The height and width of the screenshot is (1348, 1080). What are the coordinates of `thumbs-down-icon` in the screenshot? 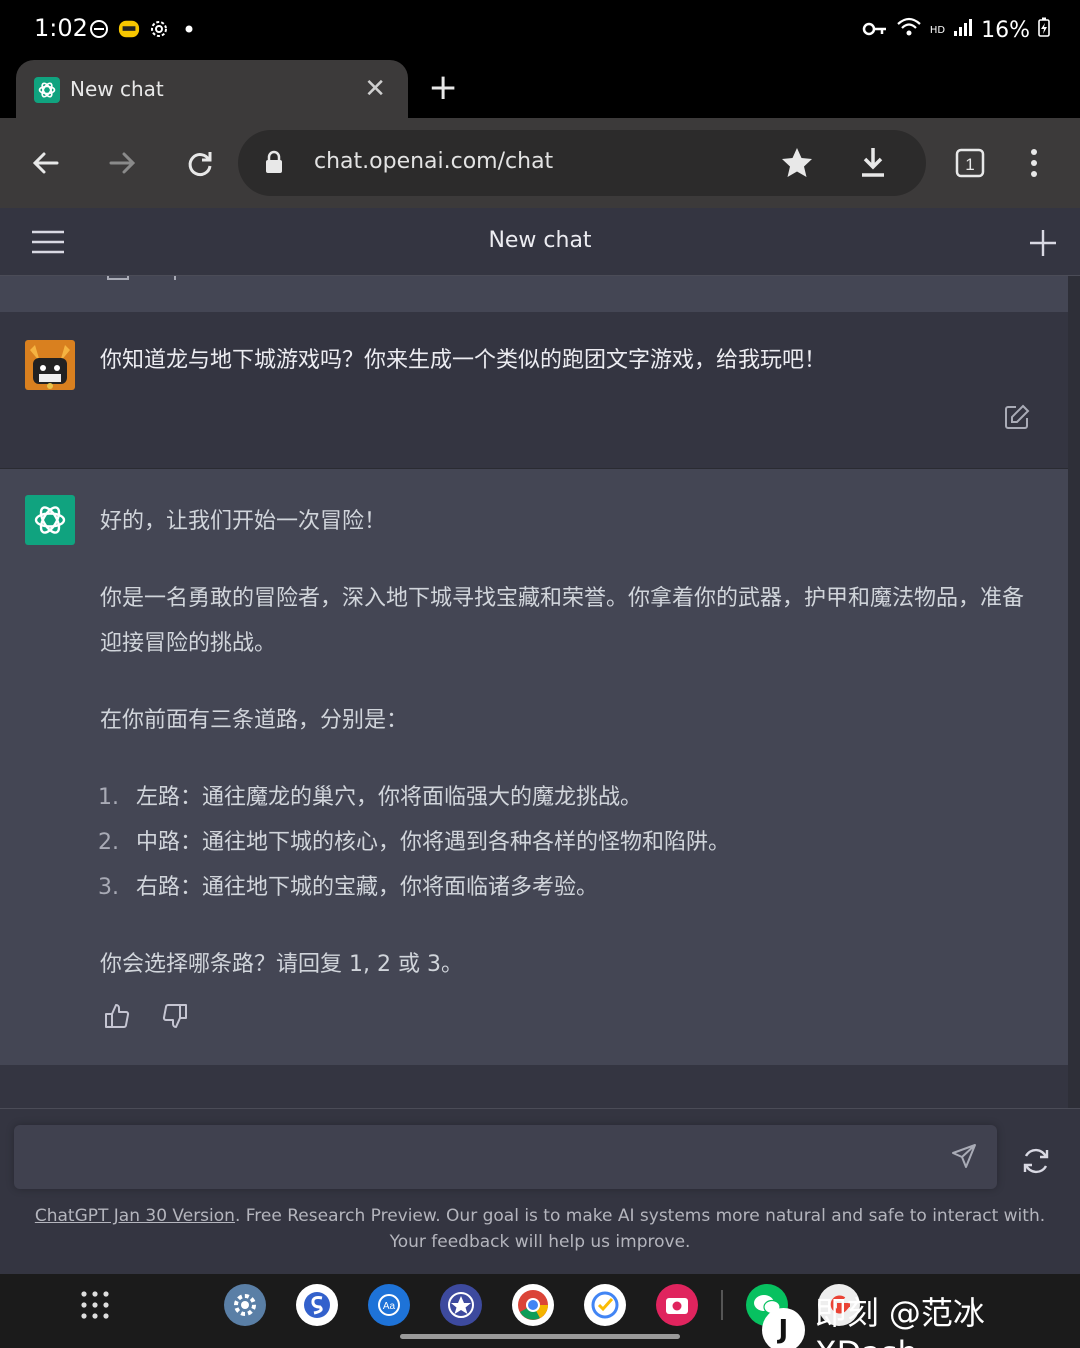 It's located at (175, 1018).